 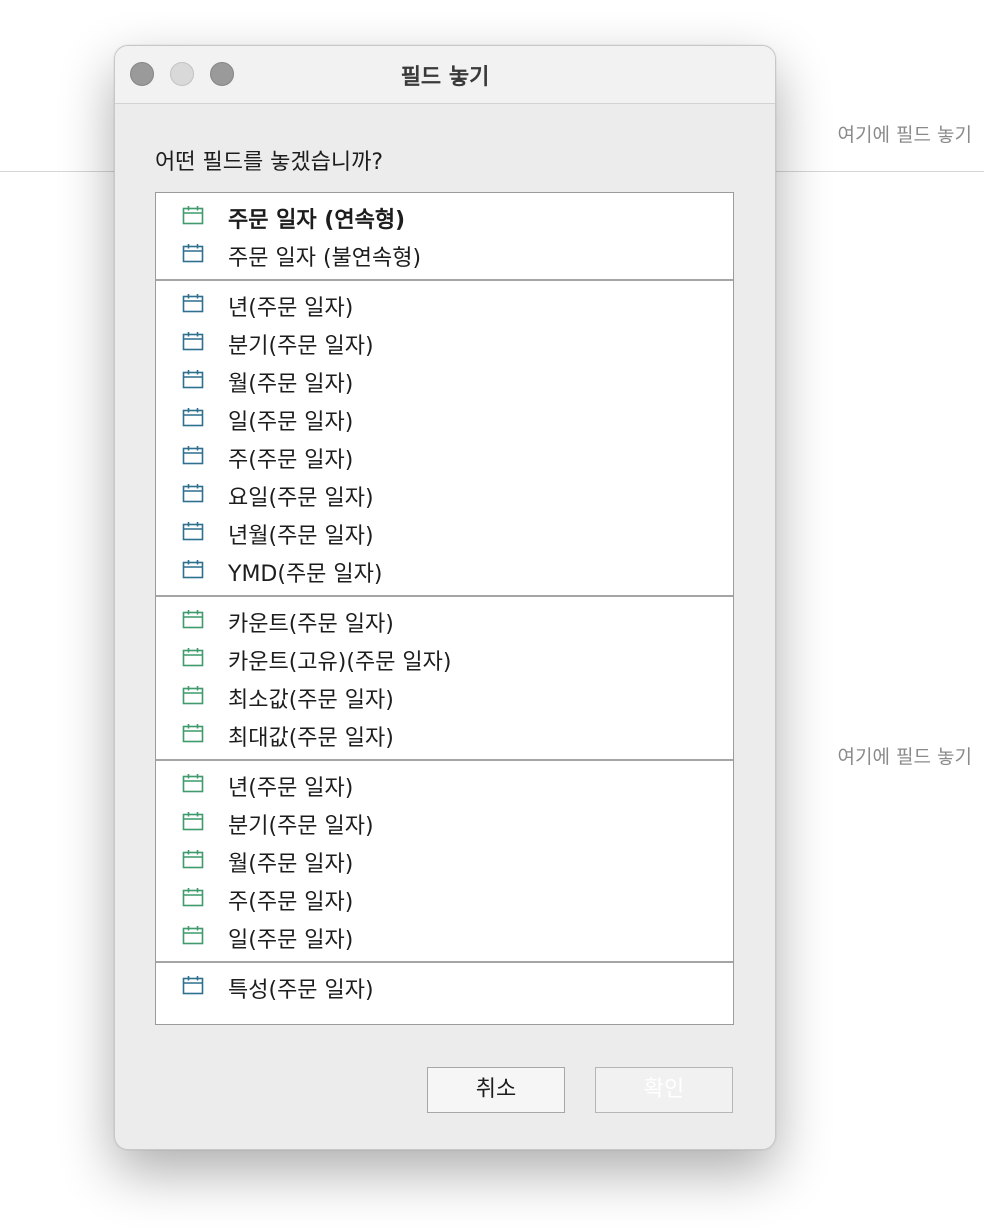 I want to click on field-option-label: 특성(주문 일자), so click(x=301, y=990).